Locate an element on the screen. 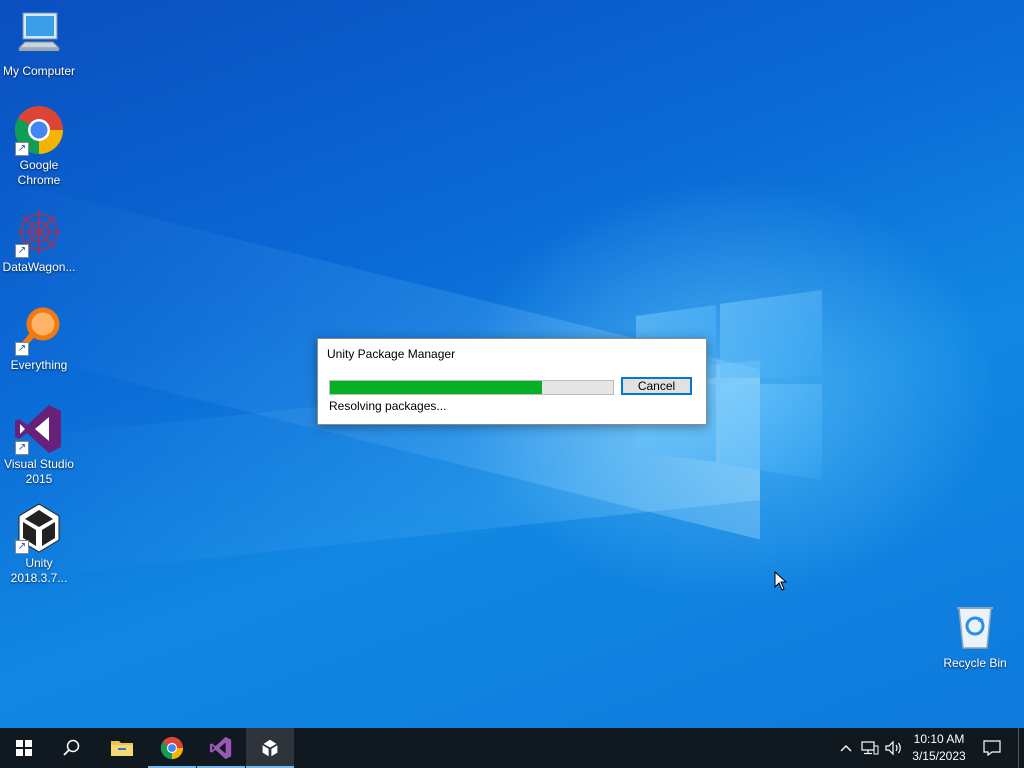  cancel-button: Cancel is located at coordinates (656, 386).